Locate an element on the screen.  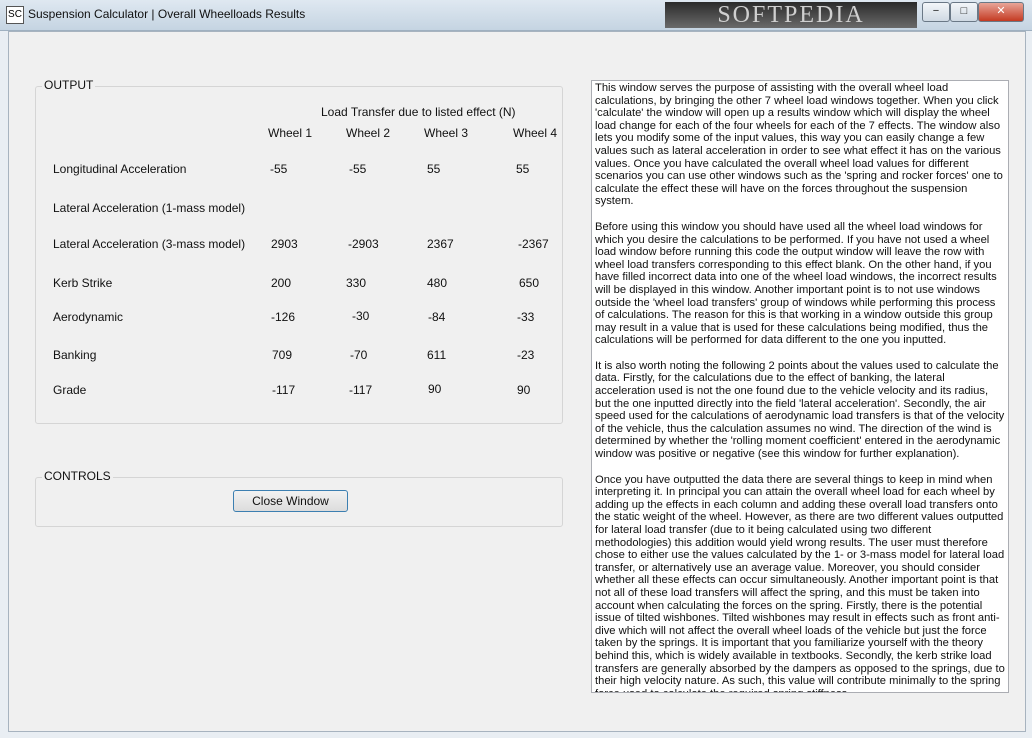
value-banking-wheel-2: -70 is located at coordinates (359, 355).